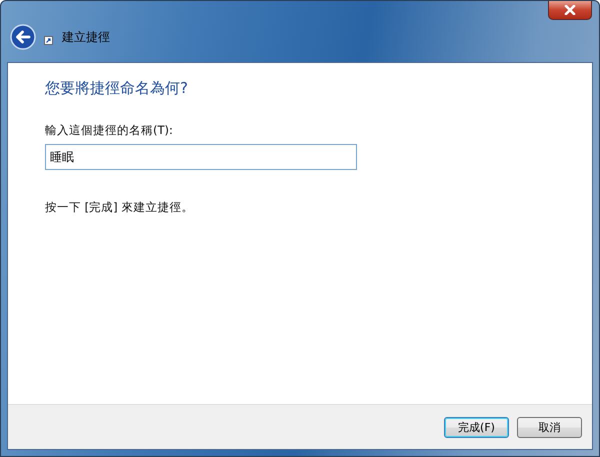  What do you see at coordinates (109, 130) in the screenshot?
I see `field-label: 輸入這個捷徑的名稱(T):` at bounding box center [109, 130].